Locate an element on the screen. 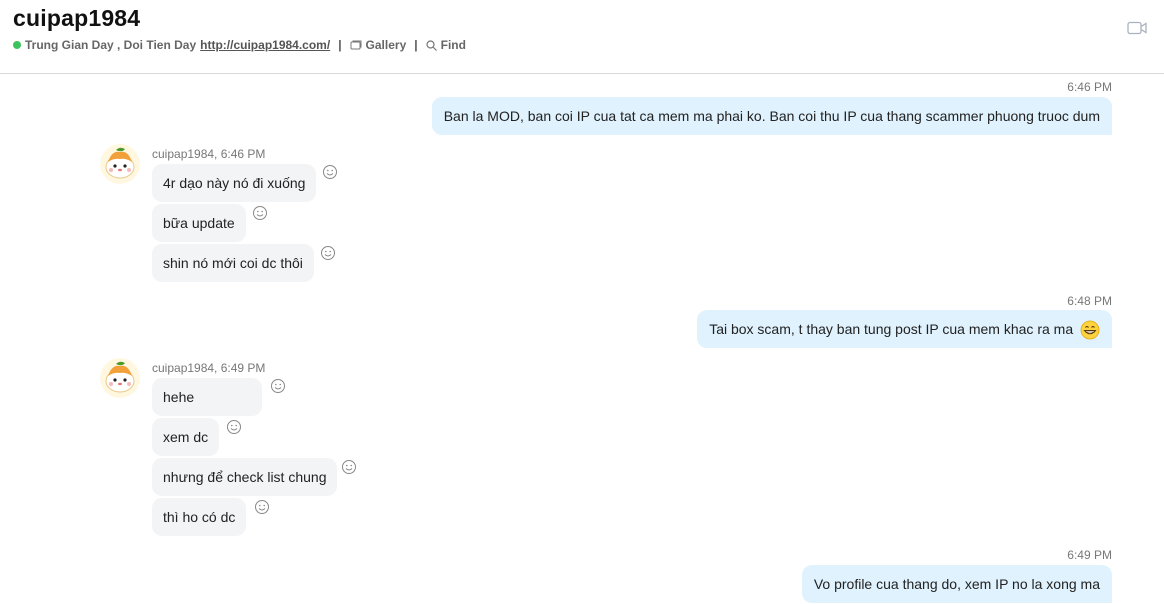  video-call-icon is located at coordinates (1137, 28).